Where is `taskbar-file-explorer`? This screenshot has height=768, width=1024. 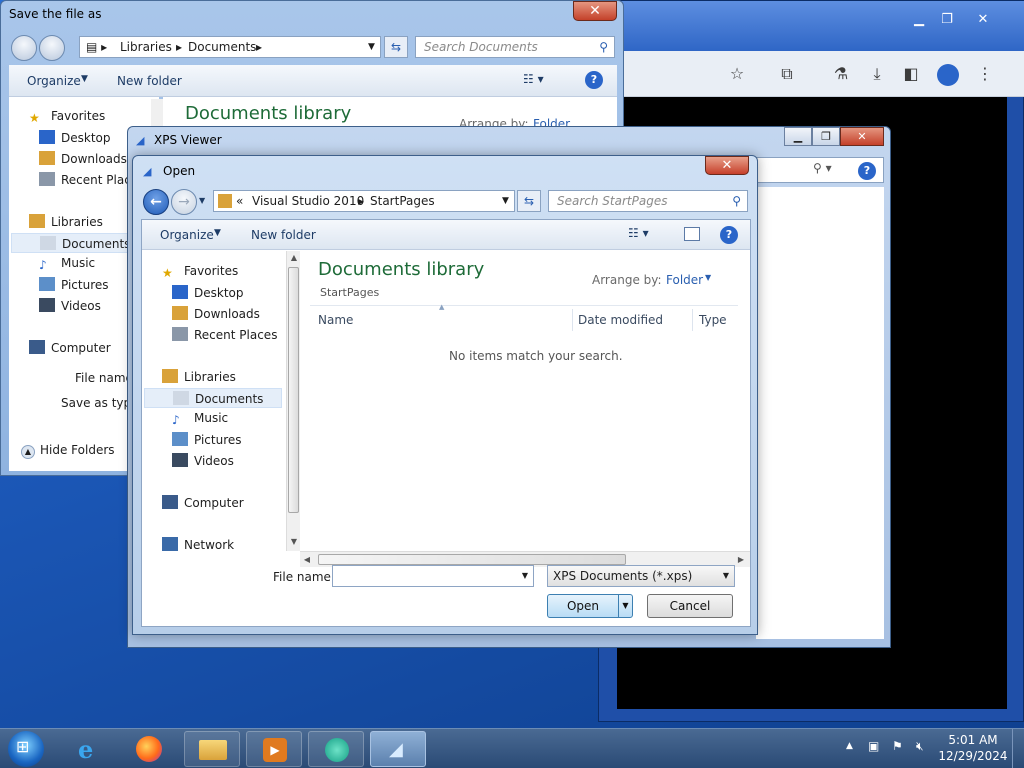
taskbar-file-explorer is located at coordinates (212, 749).